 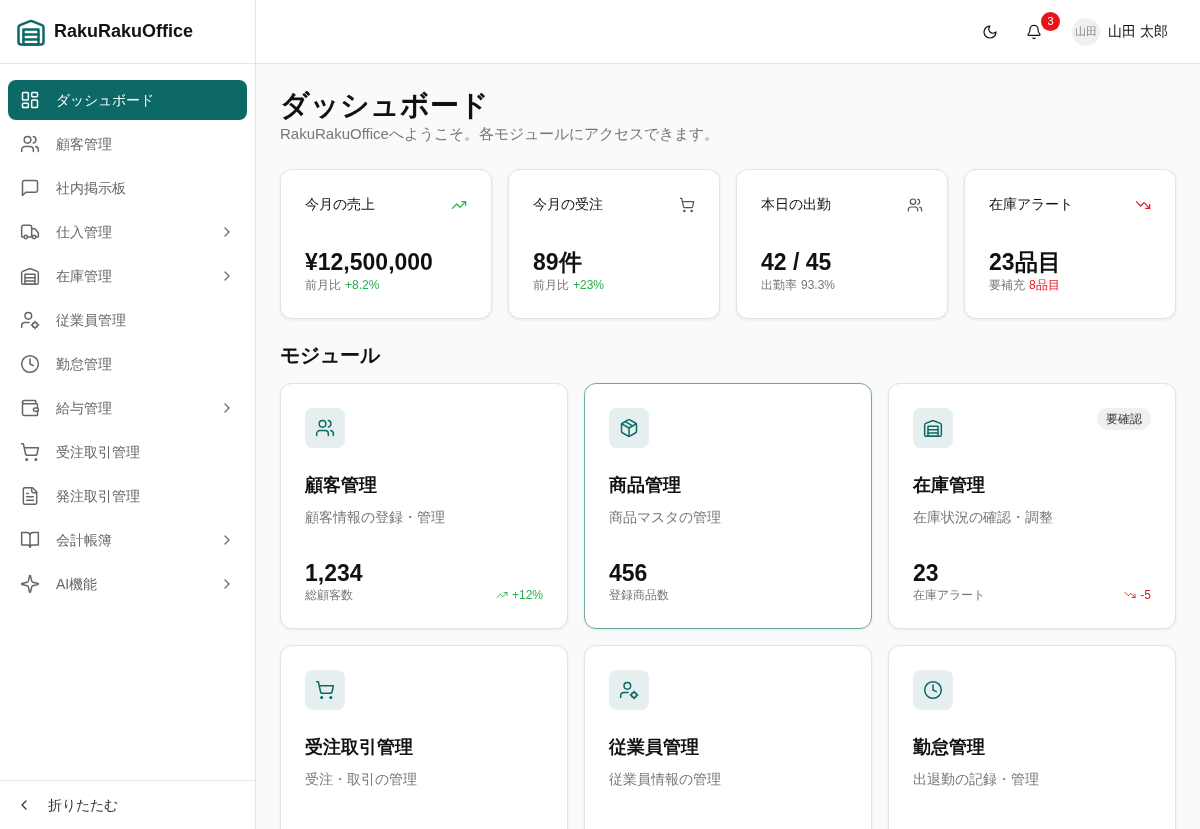 What do you see at coordinates (976, 780) in the screenshot?
I see `module-description: 出退勤の記録・管理` at bounding box center [976, 780].